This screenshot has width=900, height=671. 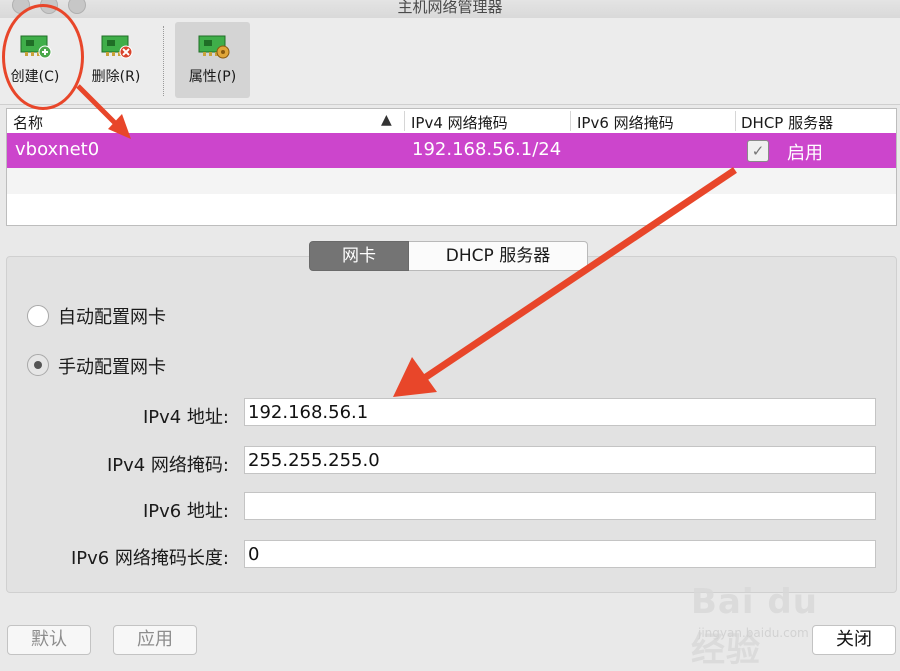 What do you see at coordinates (212, 77) in the screenshot?
I see `properties-label: 属性(P)` at bounding box center [212, 77].